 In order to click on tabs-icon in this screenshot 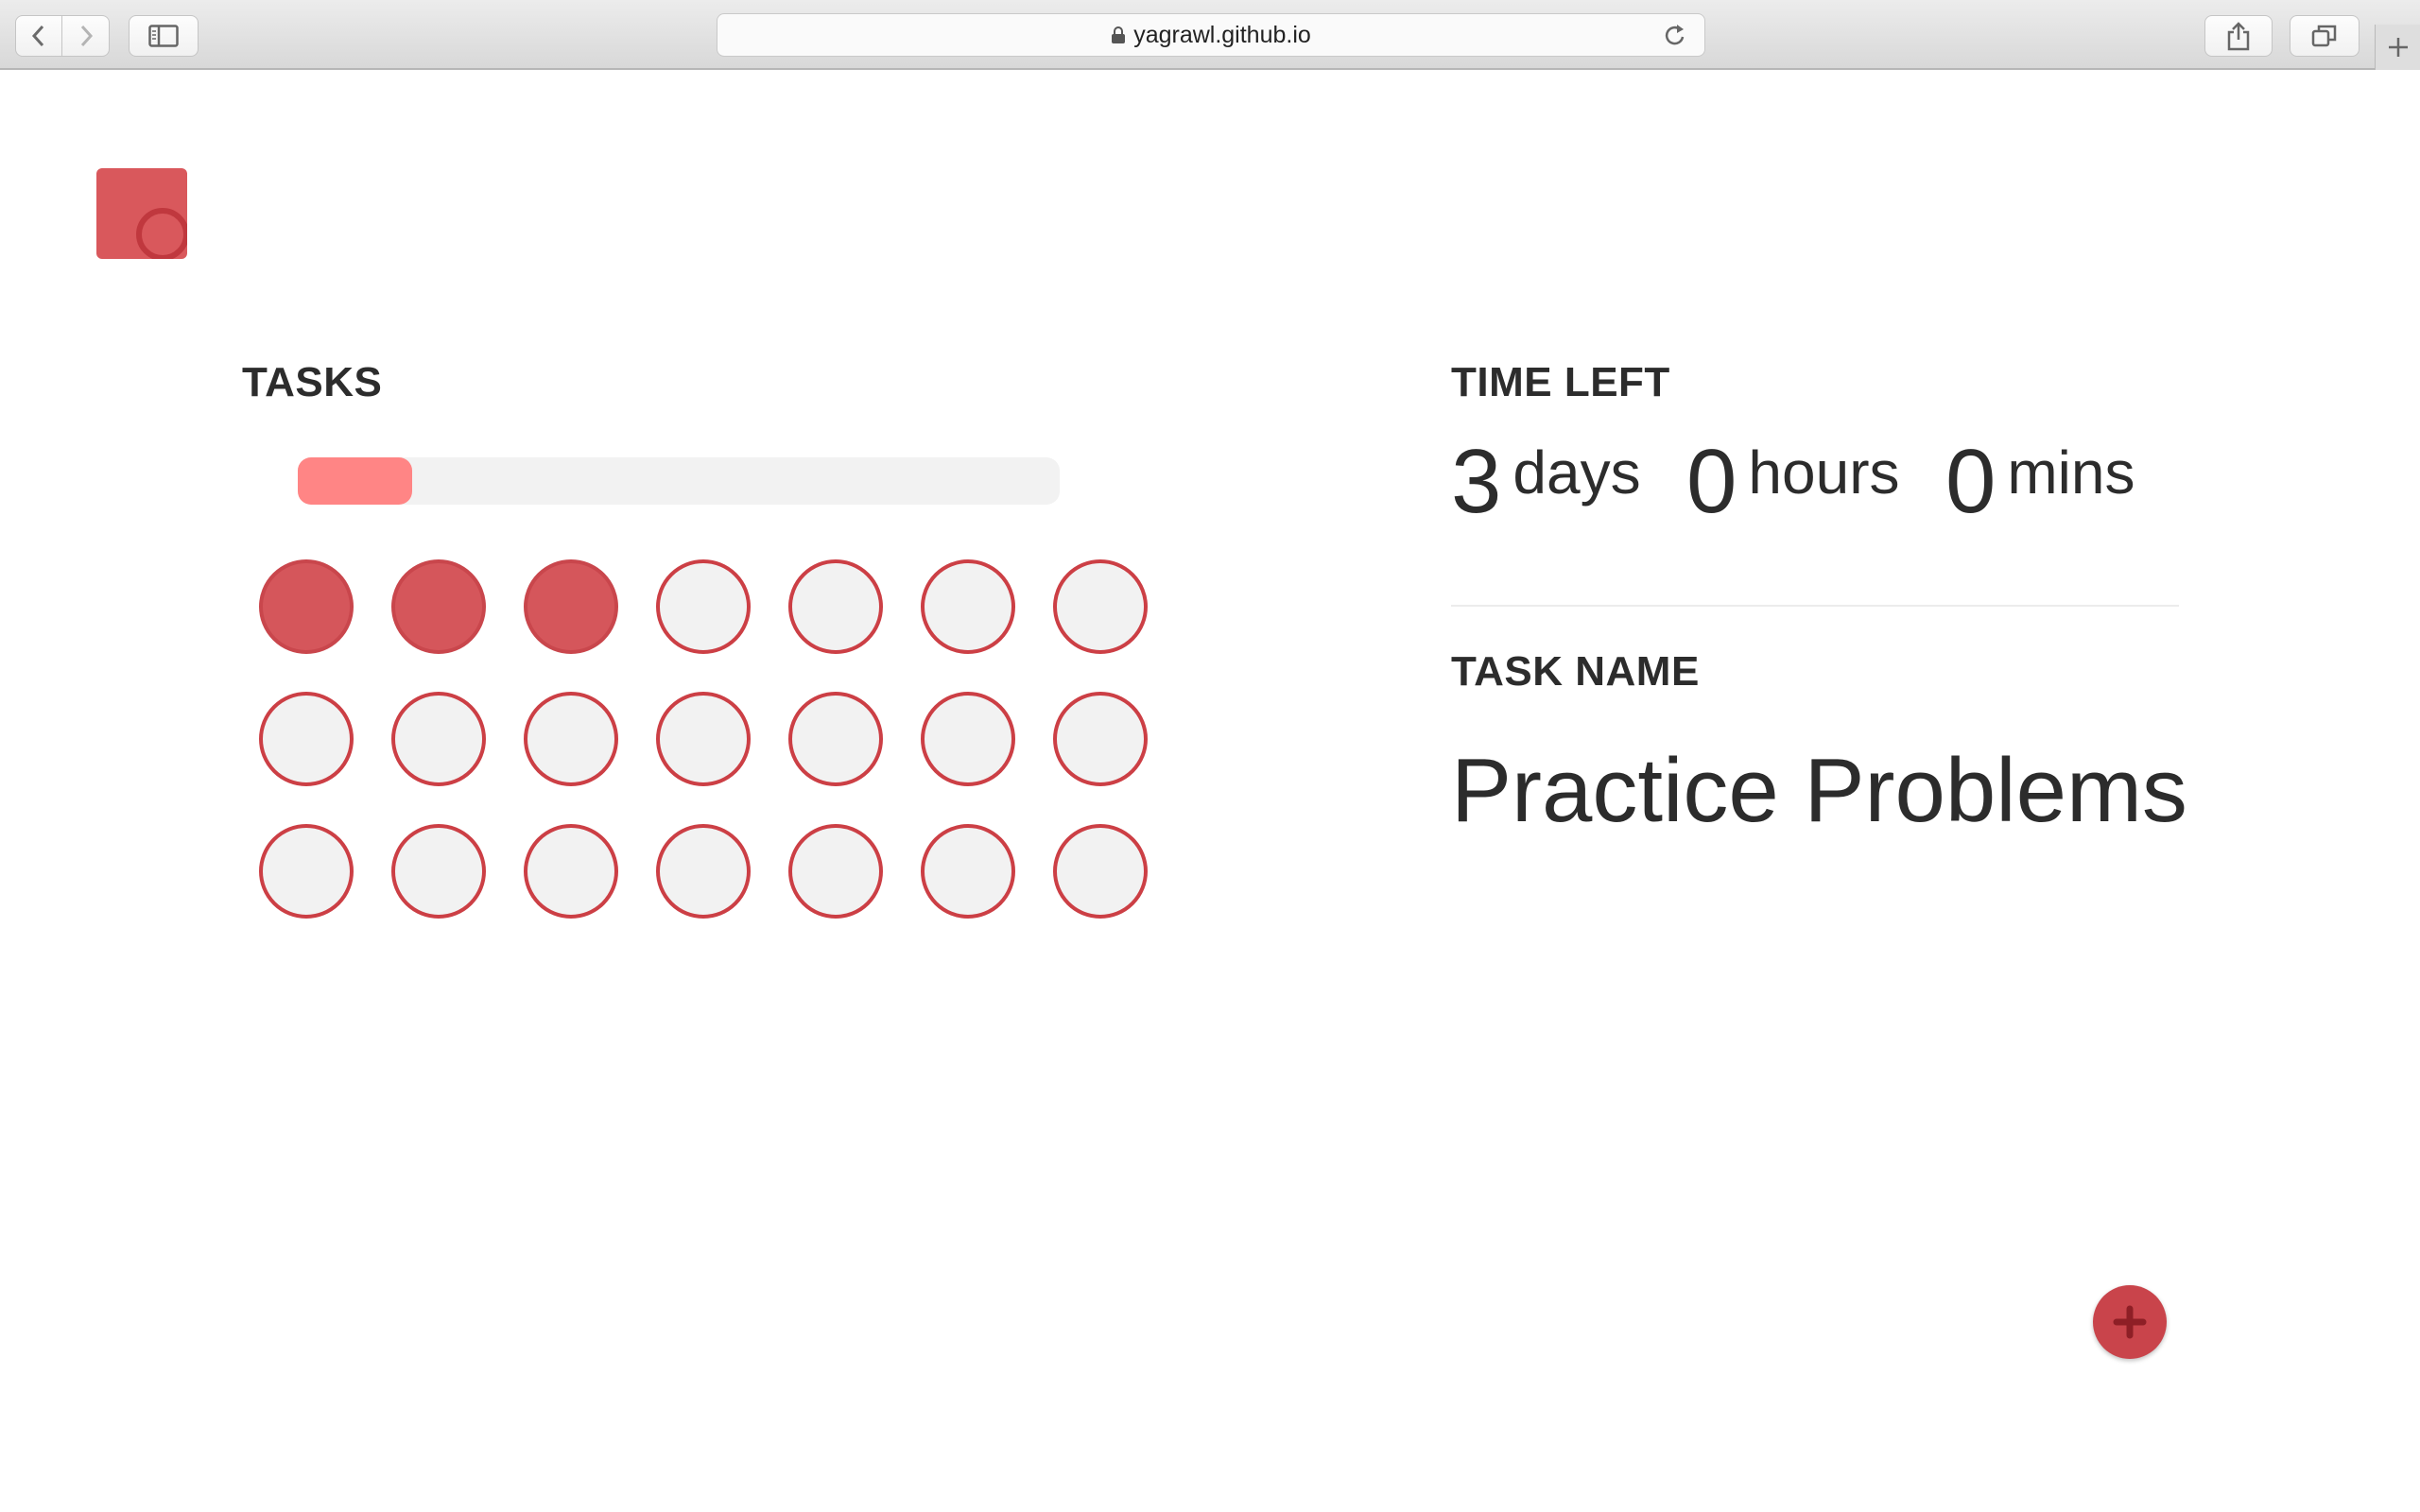, I will do `click(2324, 36)`.